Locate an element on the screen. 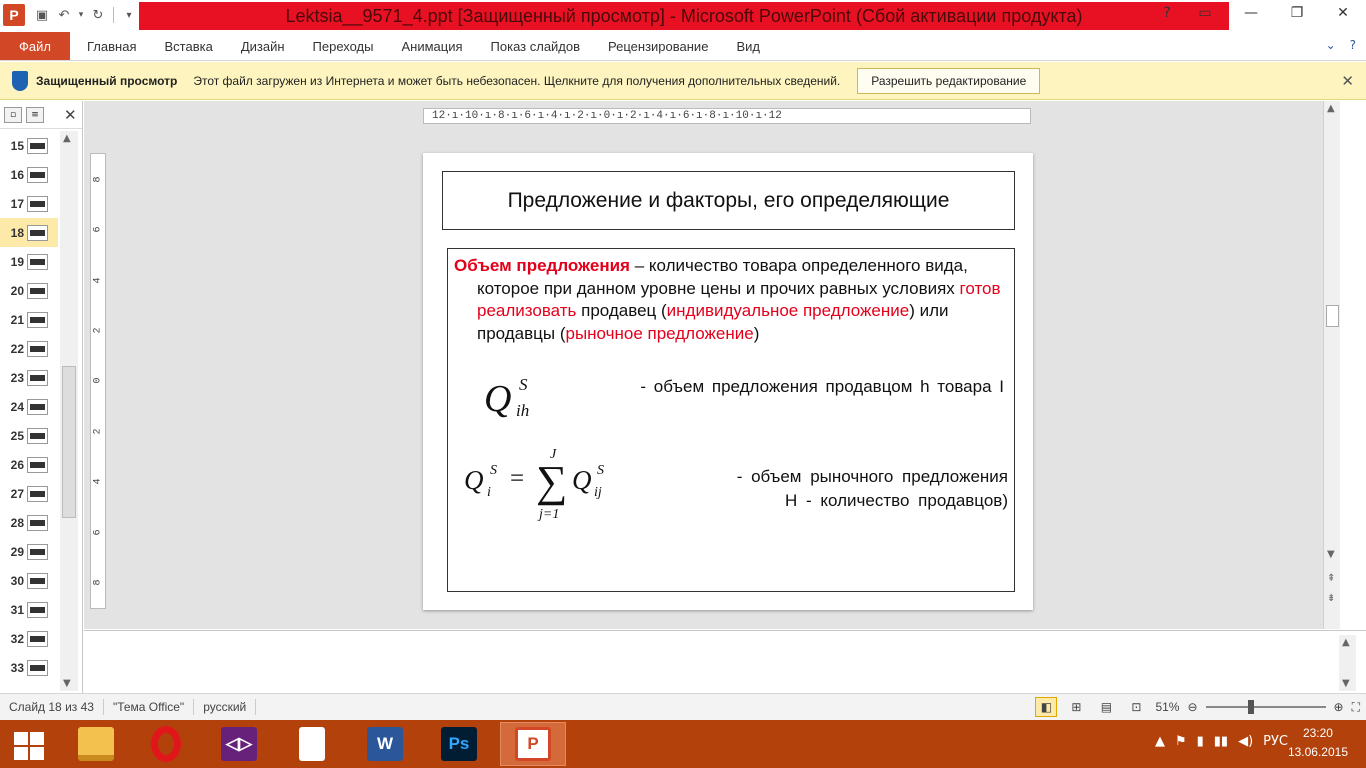  slide-thumbnail-row: 19 is located at coordinates (29, 261).